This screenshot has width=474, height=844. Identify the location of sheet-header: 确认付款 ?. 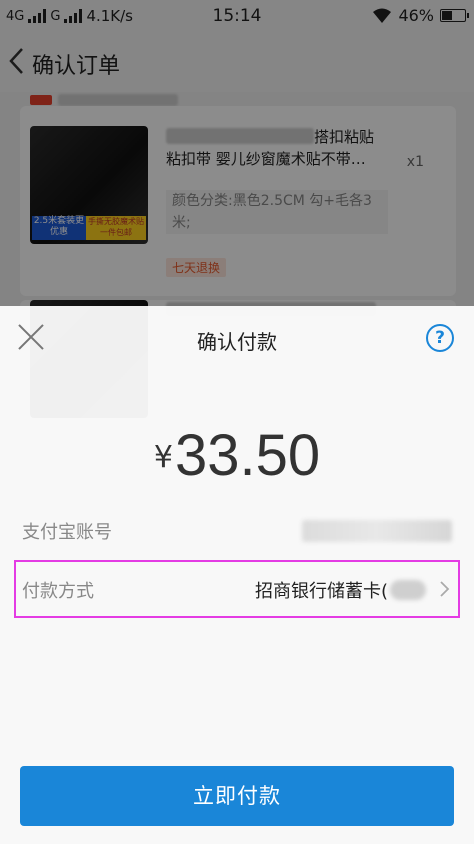
(237, 337).